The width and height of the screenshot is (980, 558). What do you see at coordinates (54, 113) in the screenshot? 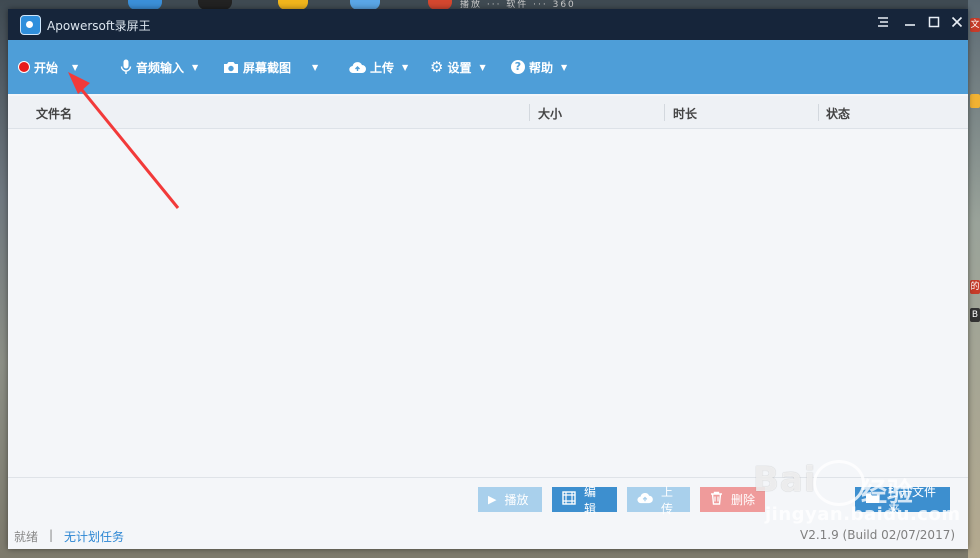
I see `column-header-filename: 文件名` at bounding box center [54, 113].